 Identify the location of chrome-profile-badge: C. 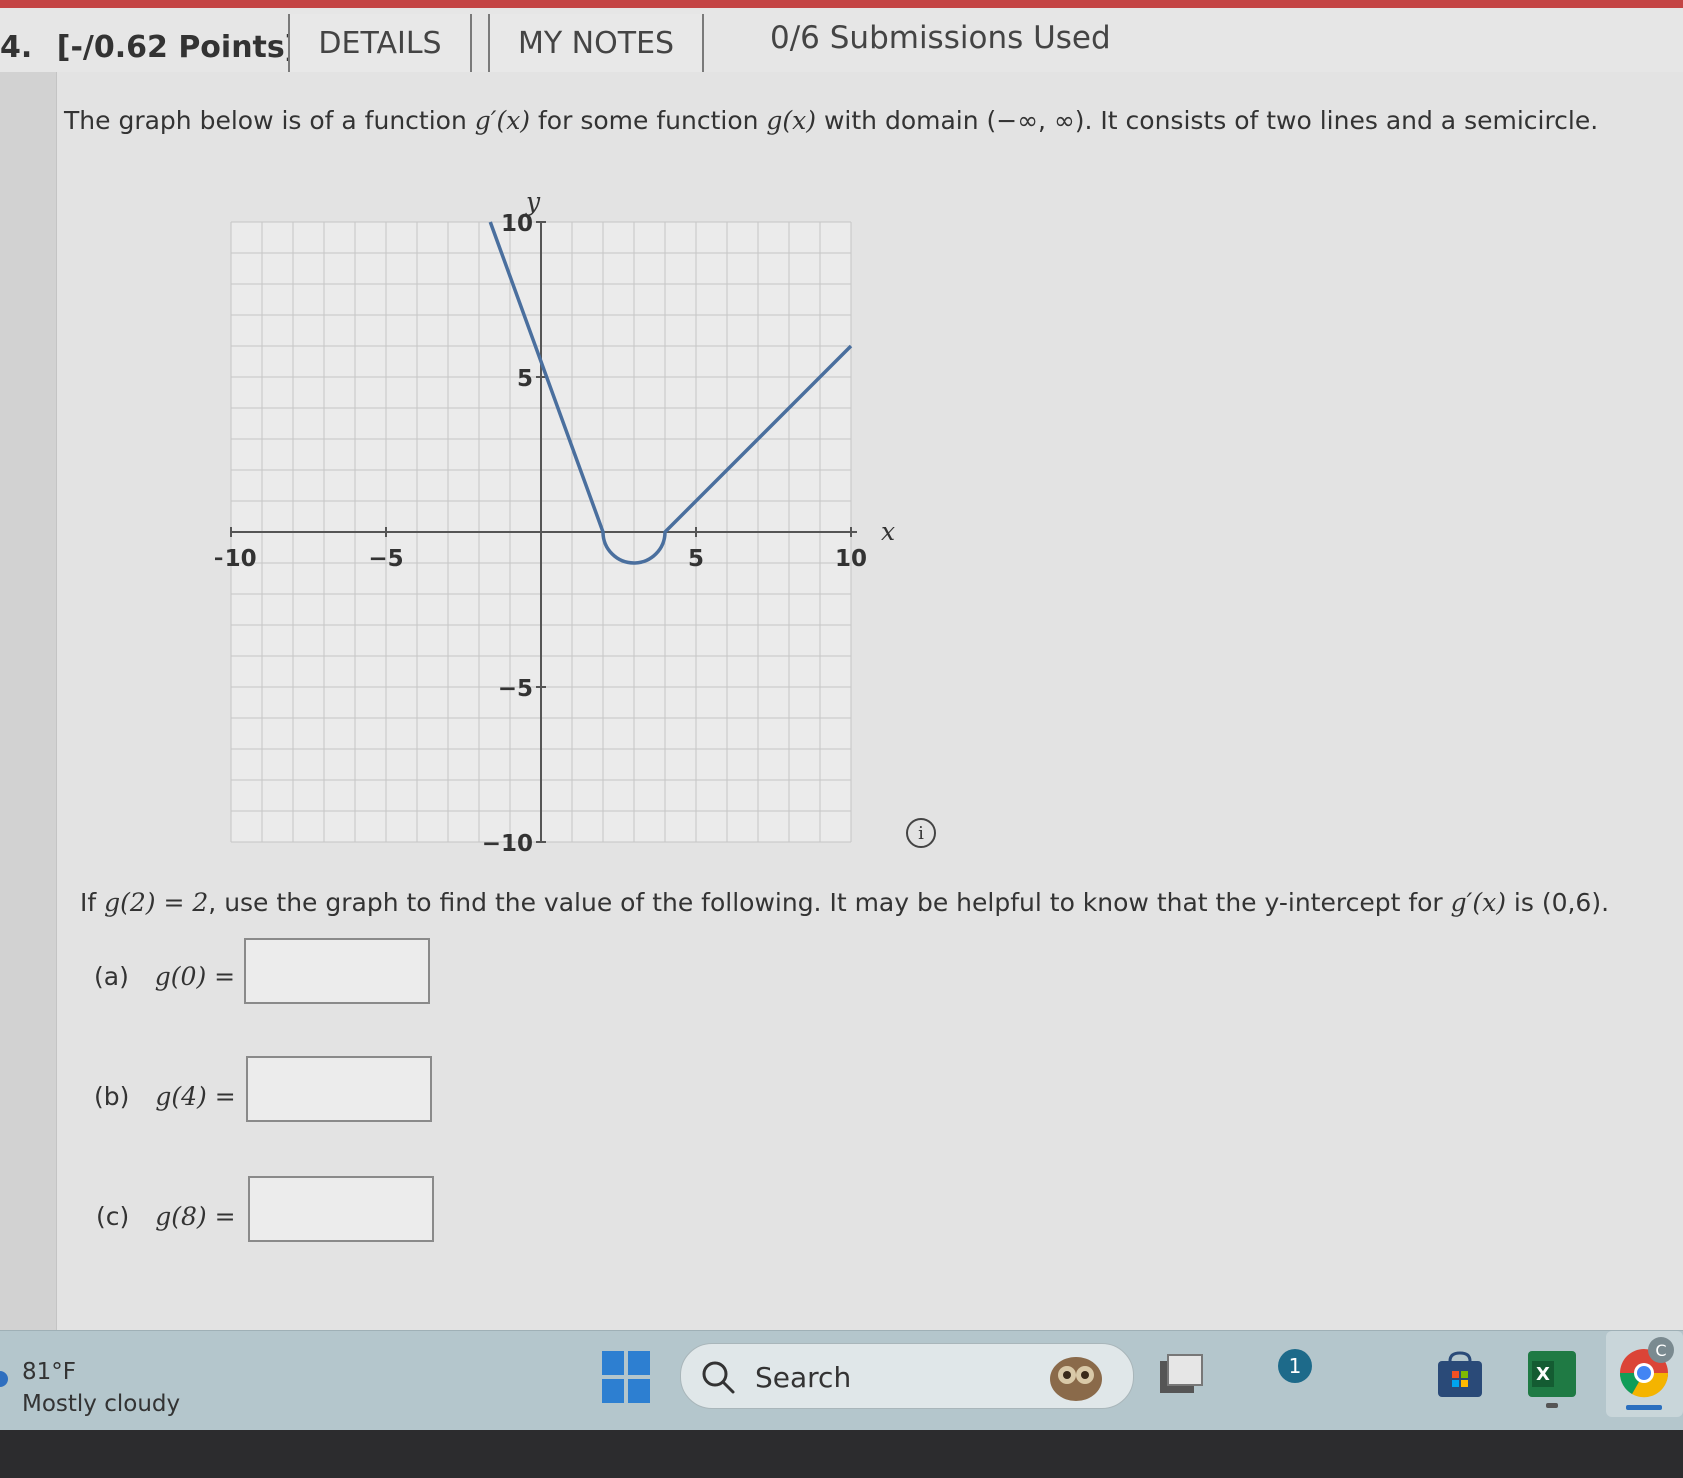
(1661, 1350).